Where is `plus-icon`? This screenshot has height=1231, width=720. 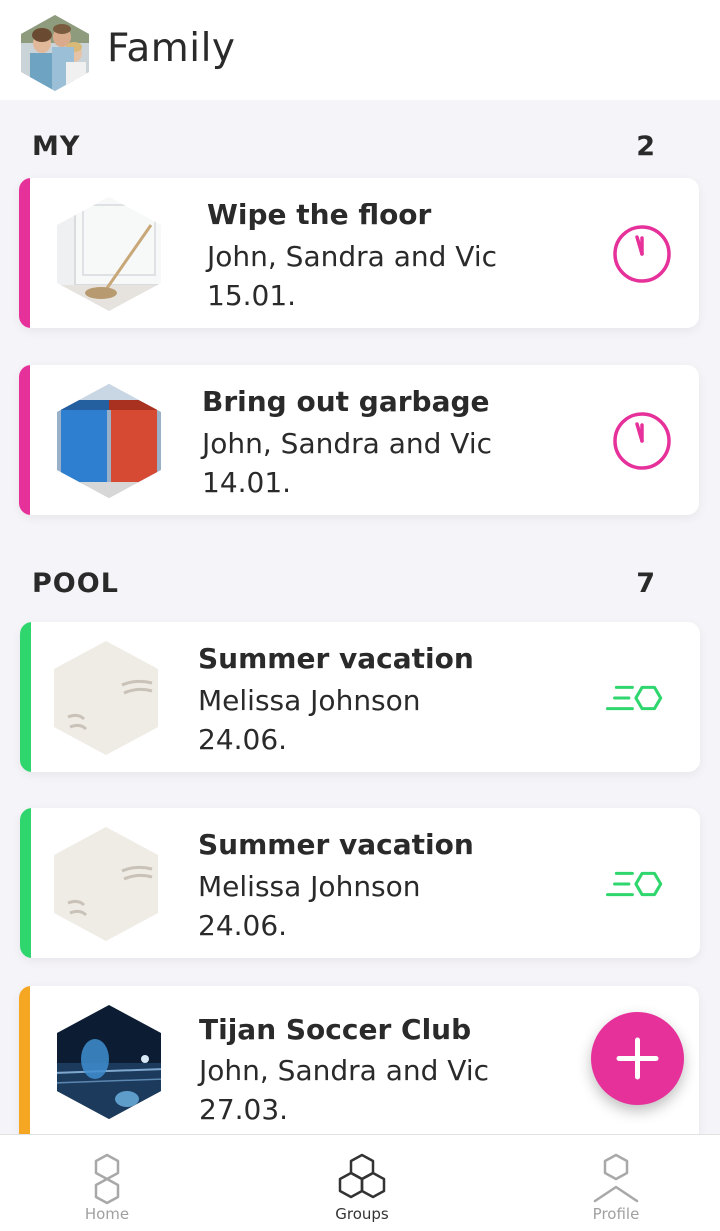 plus-icon is located at coordinates (637, 1058).